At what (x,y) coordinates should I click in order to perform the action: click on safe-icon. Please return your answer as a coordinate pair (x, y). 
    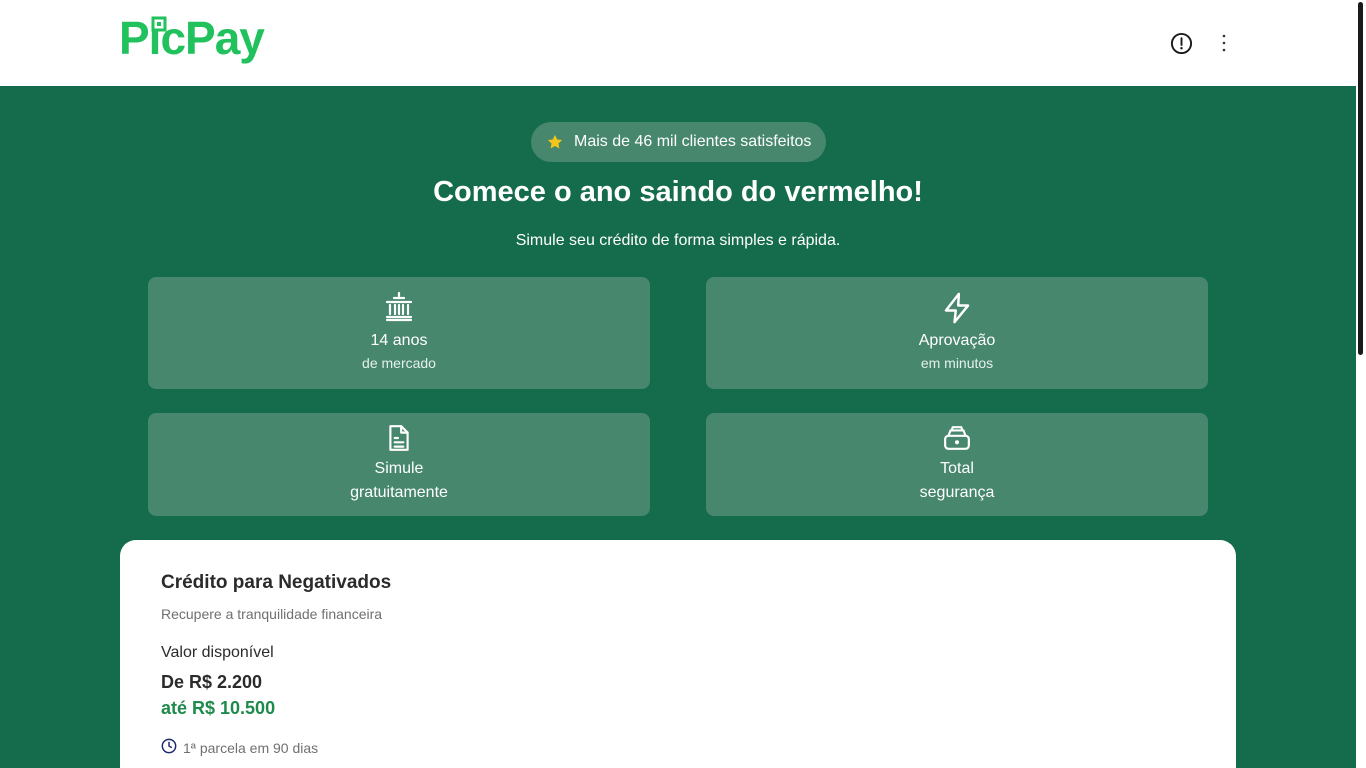
    Looking at the image, I should click on (957, 438).